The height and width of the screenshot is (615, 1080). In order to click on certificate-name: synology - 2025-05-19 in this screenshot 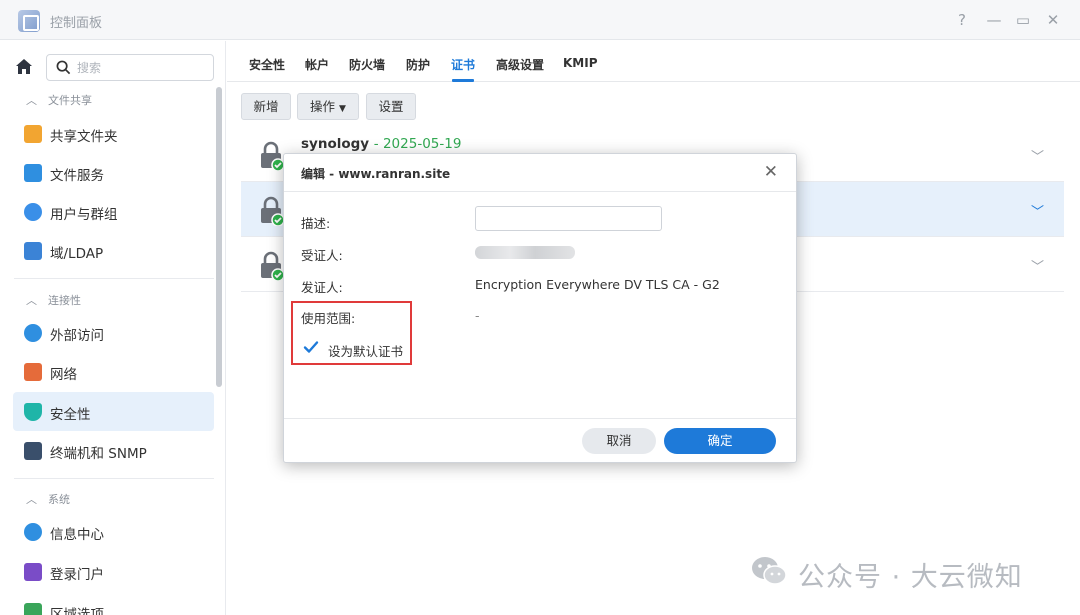, I will do `click(381, 144)`.